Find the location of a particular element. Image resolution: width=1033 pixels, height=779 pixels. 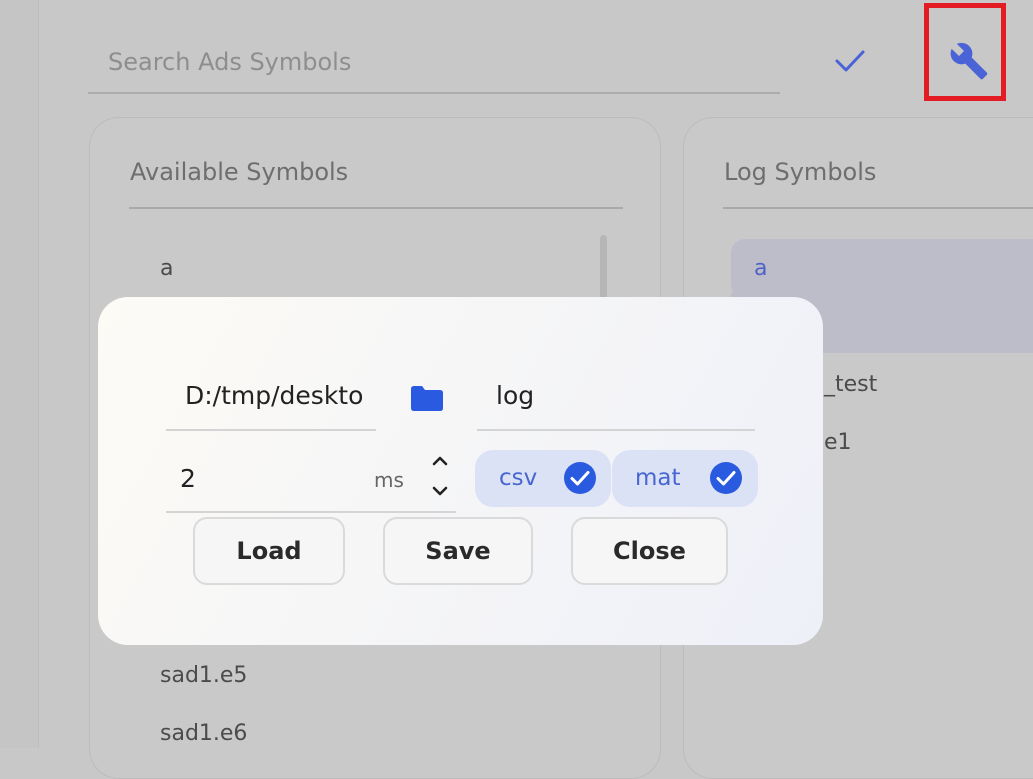

selected-row-highlight is located at coordinates (882, 269).